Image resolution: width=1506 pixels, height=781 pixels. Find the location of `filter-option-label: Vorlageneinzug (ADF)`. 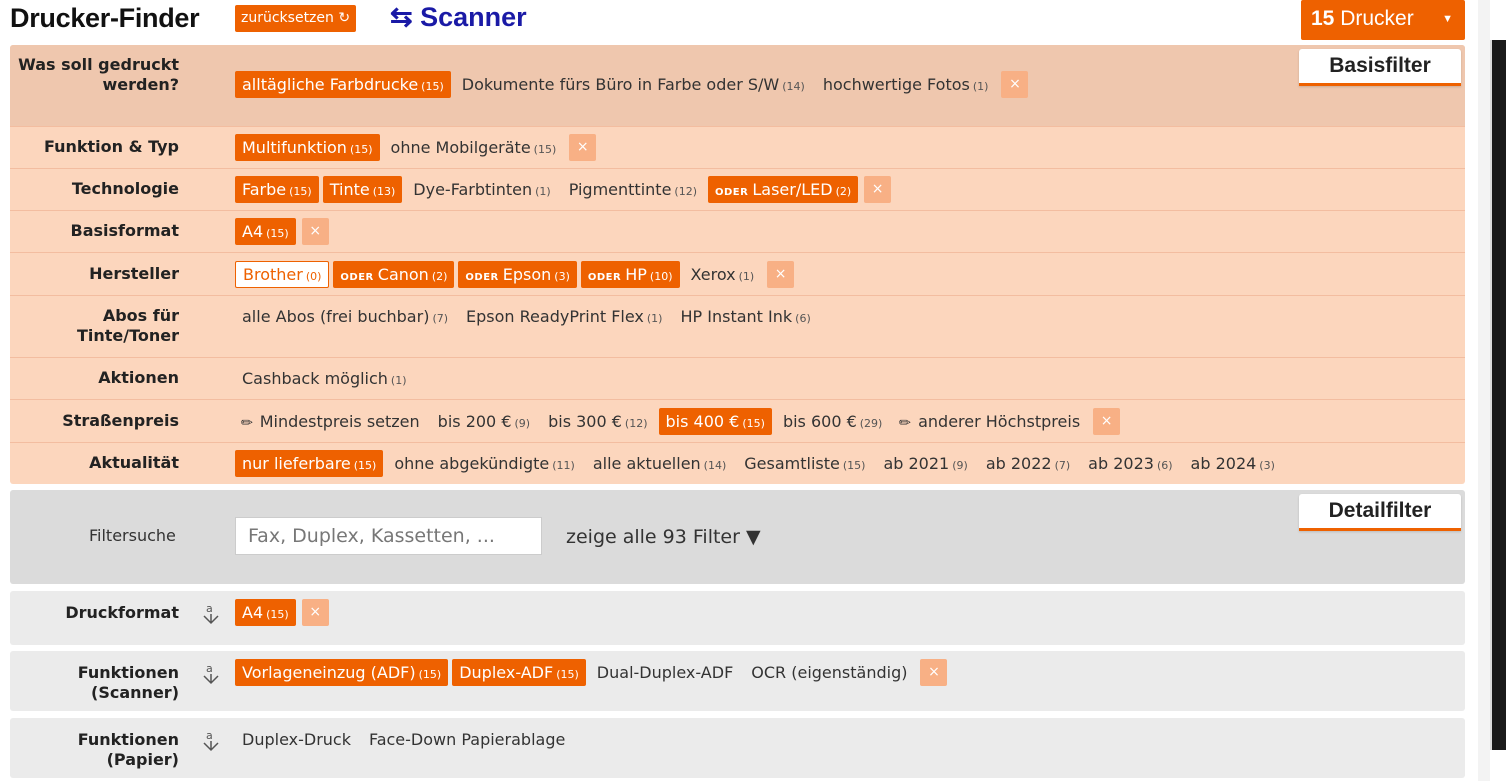

filter-option-label: Vorlageneinzug (ADF) is located at coordinates (329, 672).